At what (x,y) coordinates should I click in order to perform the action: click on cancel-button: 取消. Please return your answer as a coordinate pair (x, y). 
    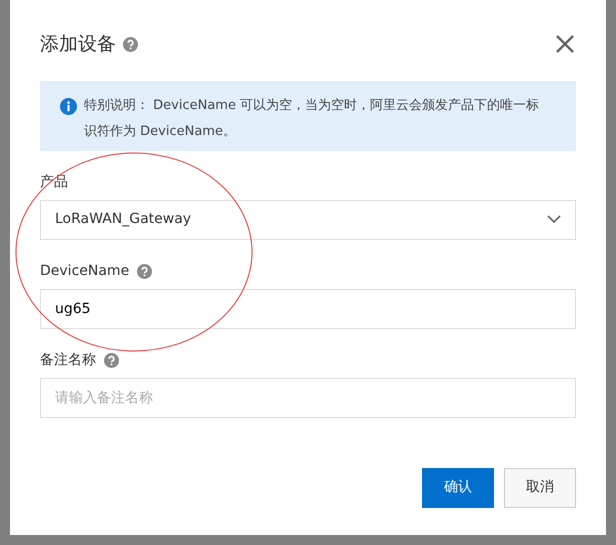
    Looking at the image, I should click on (540, 488).